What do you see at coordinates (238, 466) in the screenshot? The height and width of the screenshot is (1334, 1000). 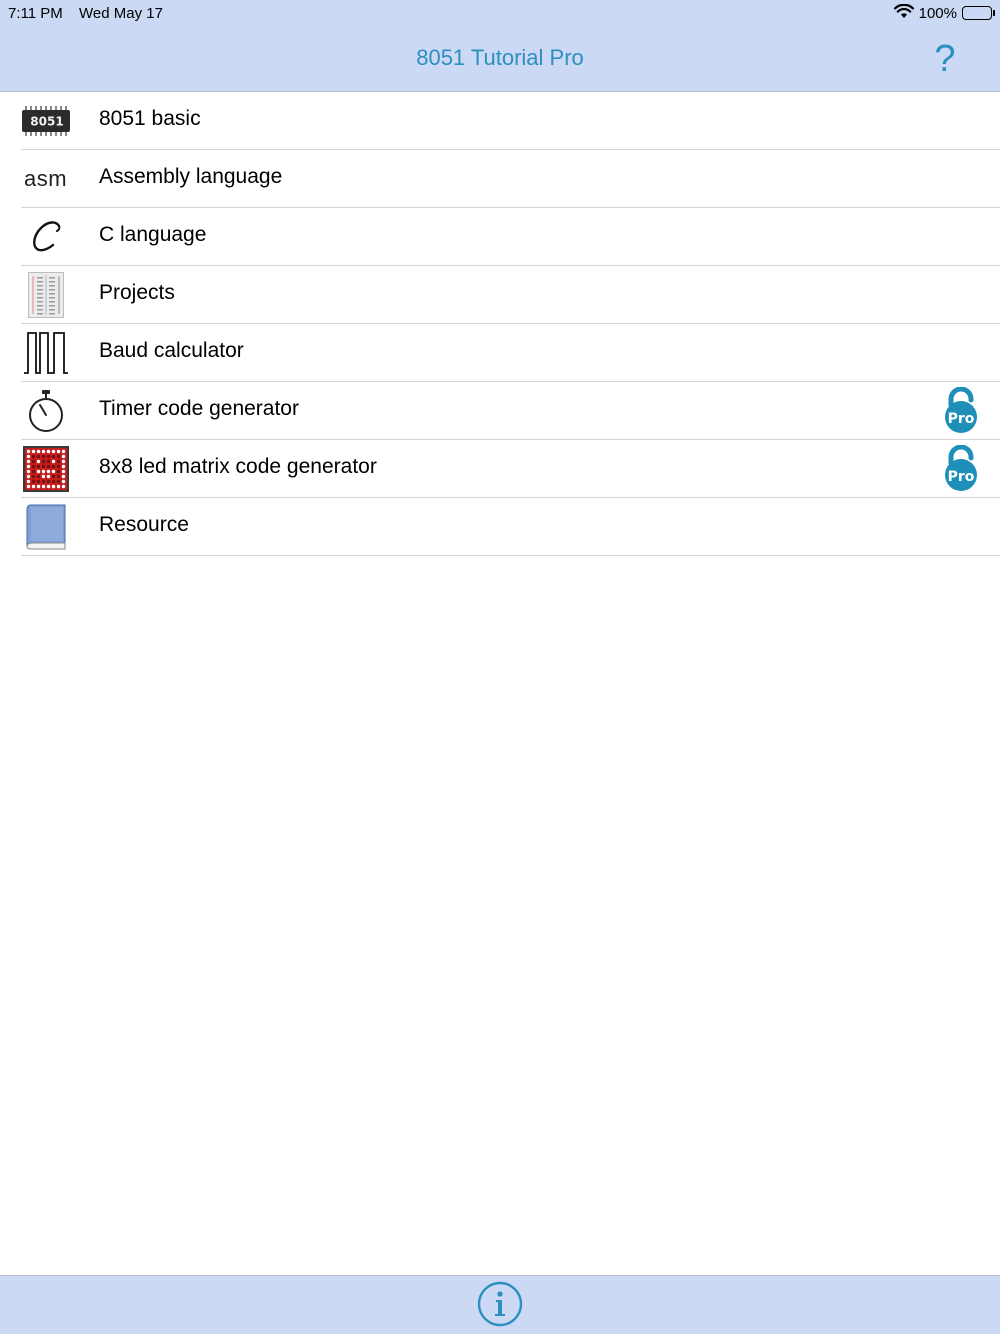 I see `menu-item-label: 8x8 led matrix code generator` at bounding box center [238, 466].